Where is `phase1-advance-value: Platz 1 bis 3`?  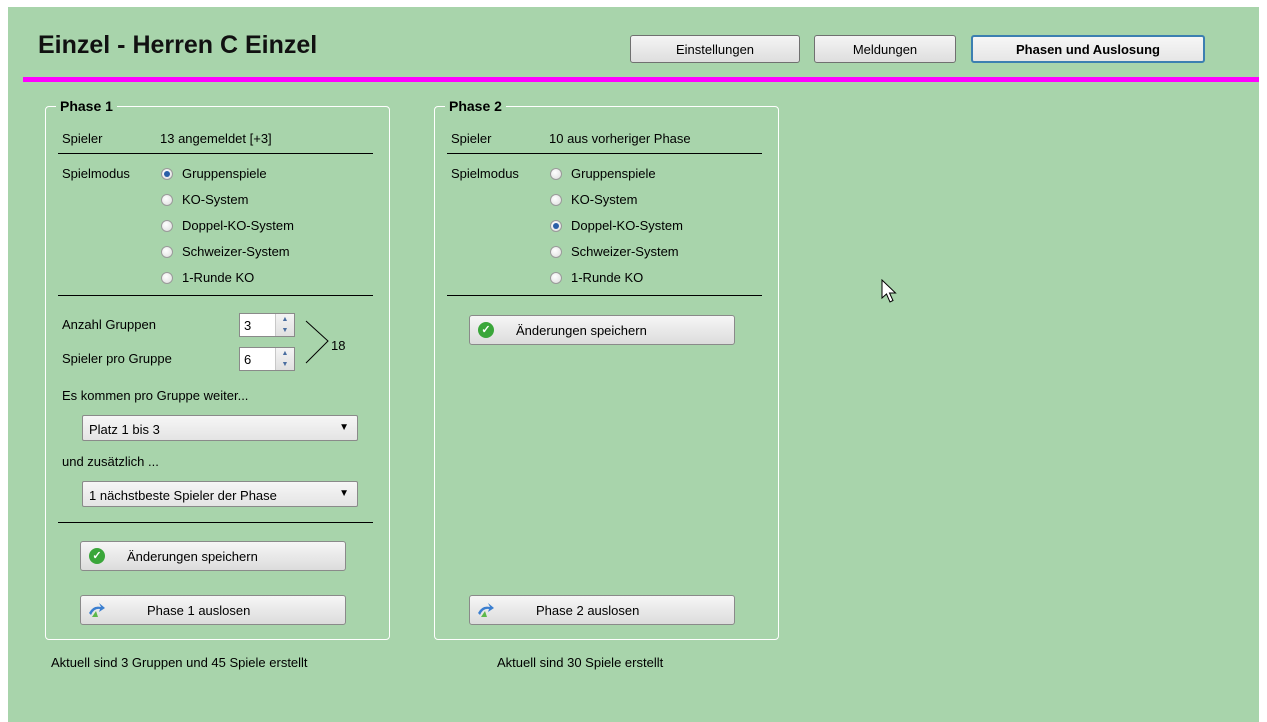 phase1-advance-value: Platz 1 bis 3 is located at coordinates (124, 429).